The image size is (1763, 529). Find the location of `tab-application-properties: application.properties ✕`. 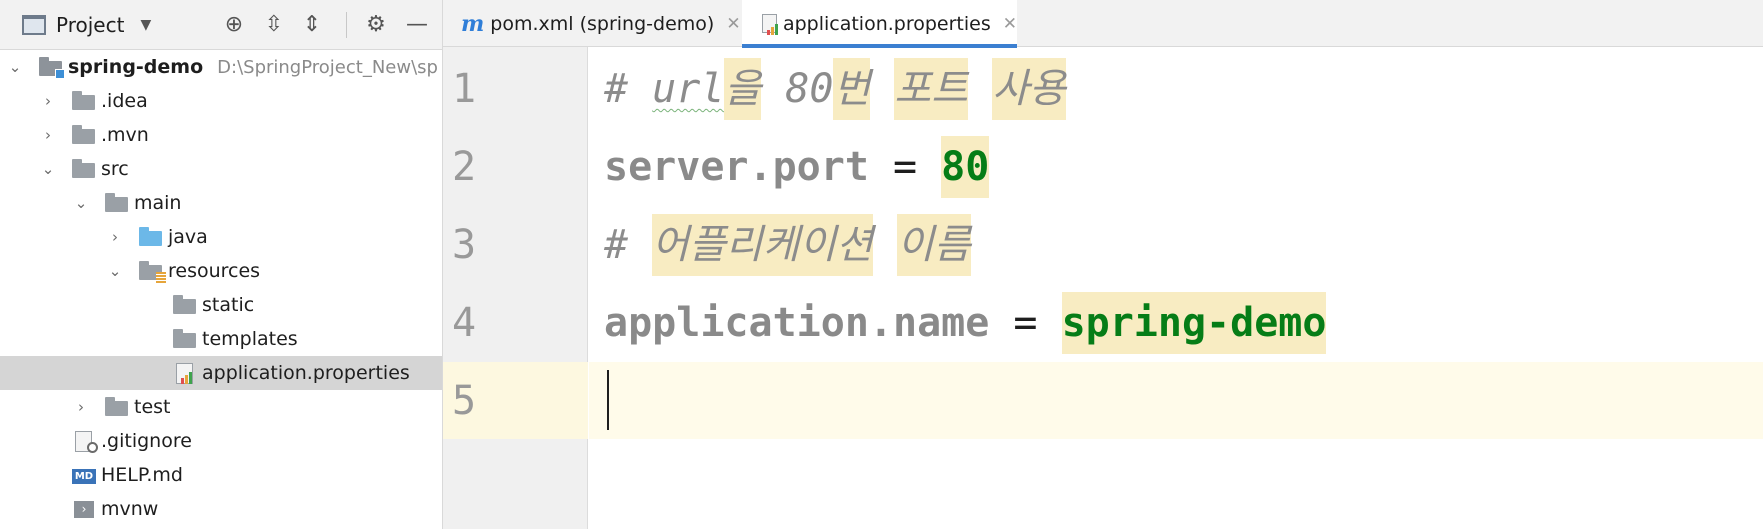

tab-application-properties: application.properties ✕ is located at coordinates (879, 24).